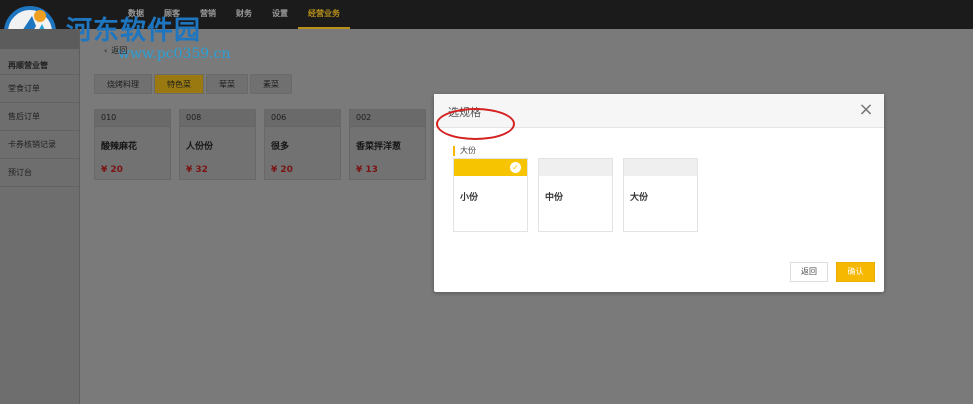 This screenshot has width=973, height=404. What do you see at coordinates (302, 118) in the screenshot?
I see `dish-code: 006` at bounding box center [302, 118].